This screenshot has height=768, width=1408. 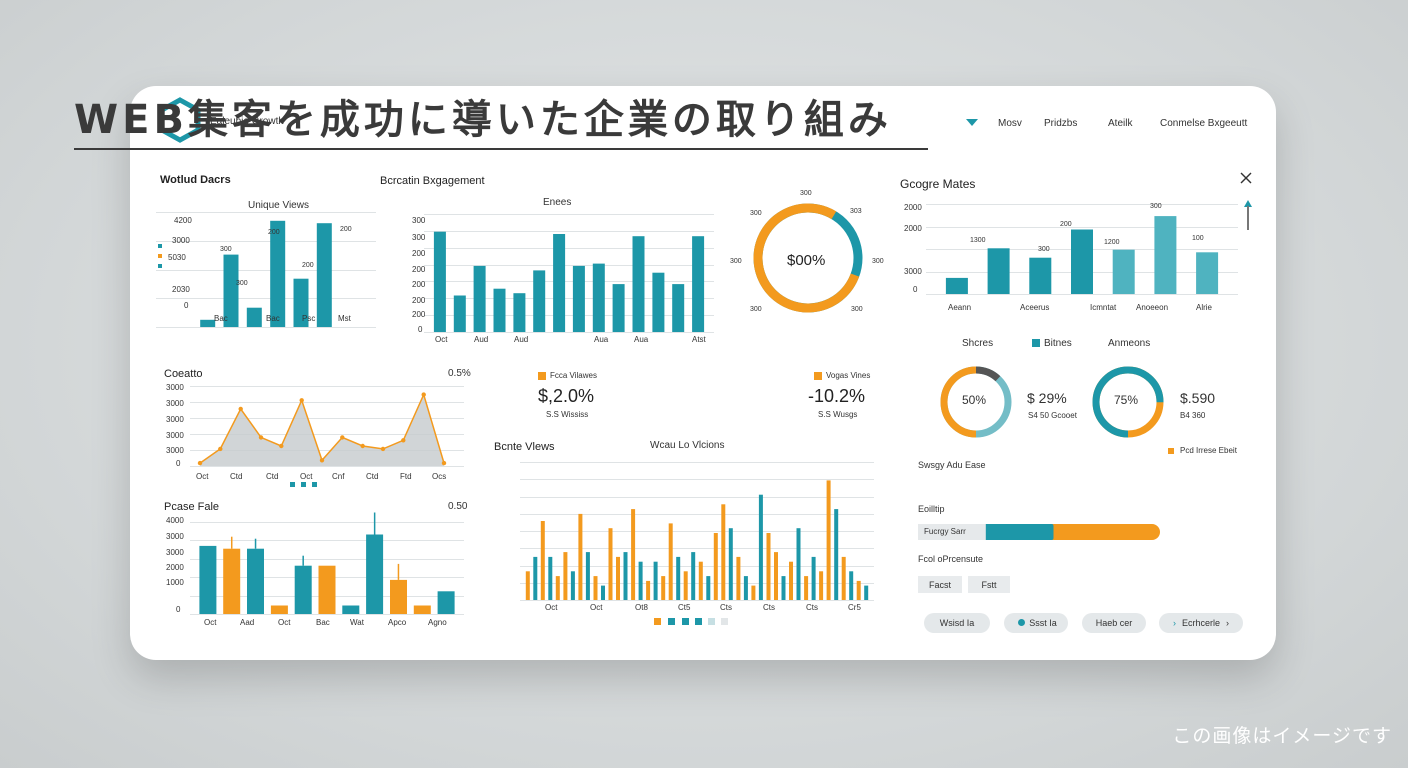 I want to click on action-button: Ssst Ia, so click(x=1036, y=623).